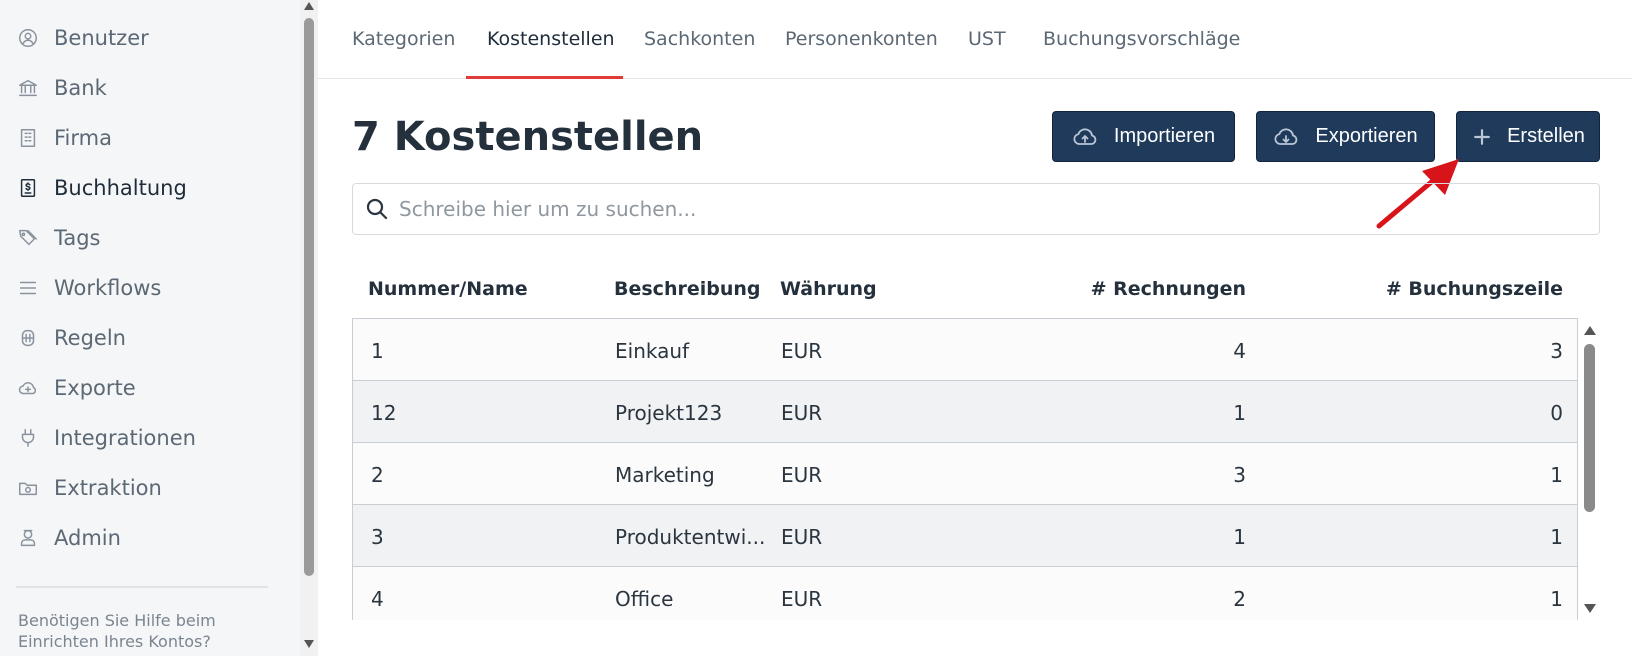  I want to click on column-header-description: Beschreibung, so click(687, 289).